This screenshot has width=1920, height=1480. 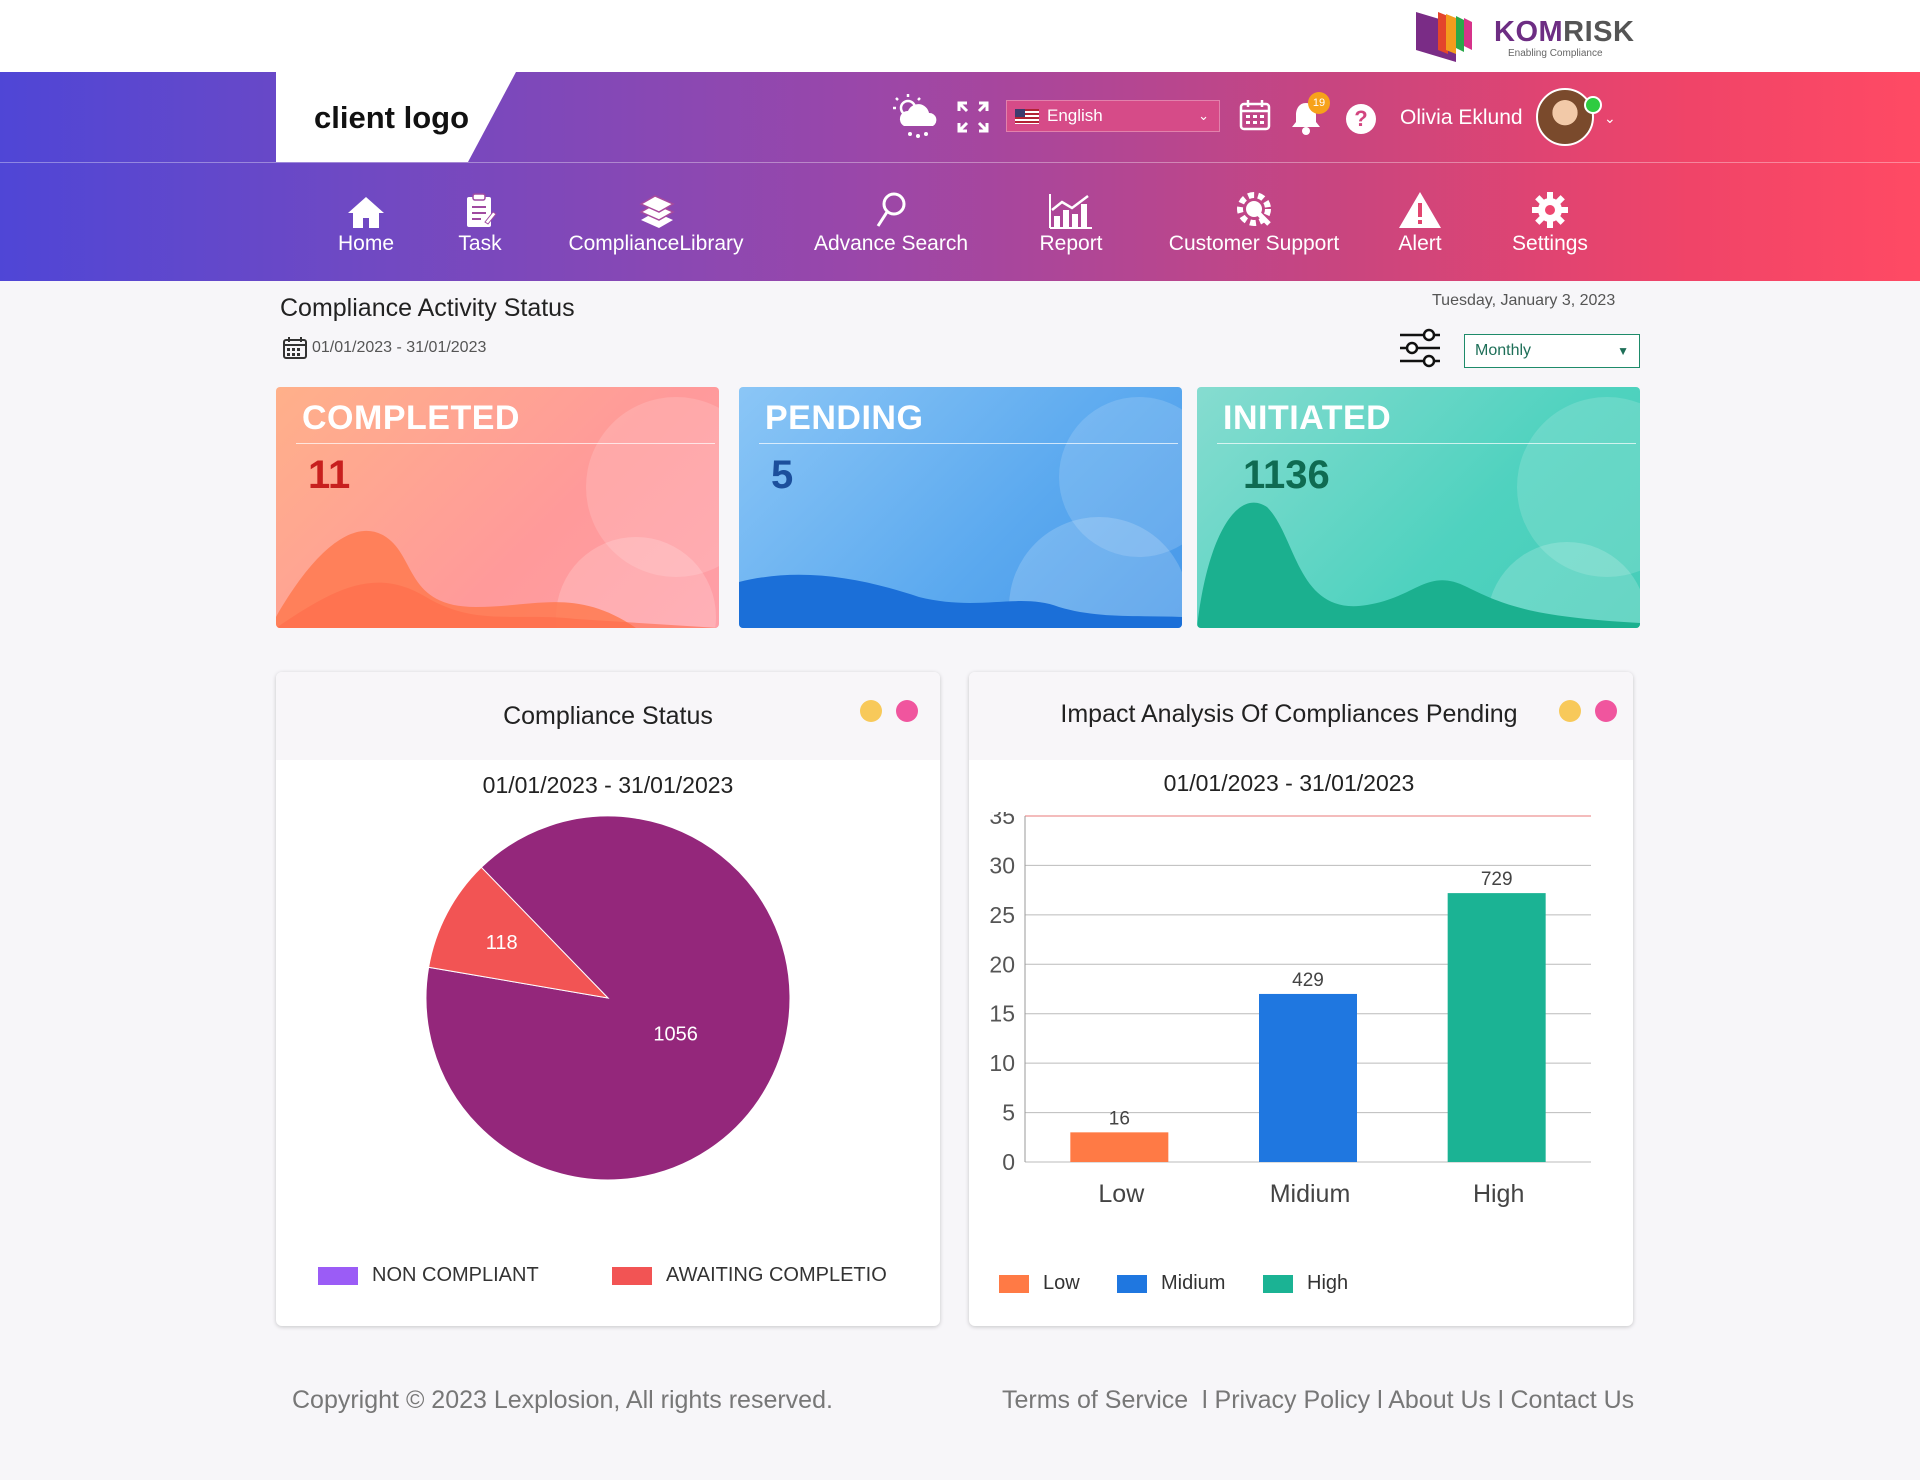 I want to click on nav-compliance-library-label: ComplianceLibrary, so click(x=656, y=243).